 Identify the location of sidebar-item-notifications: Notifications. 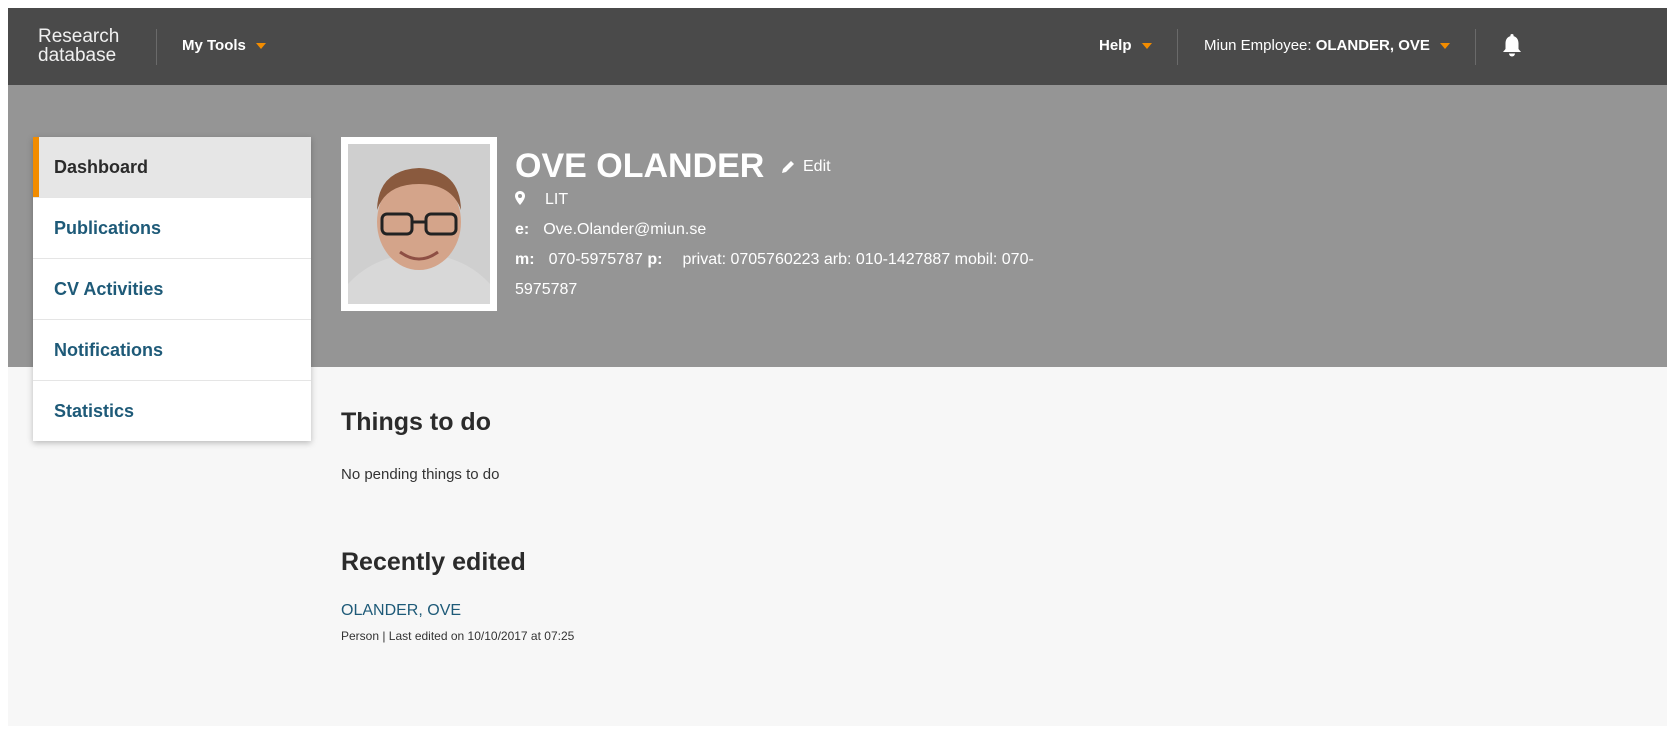
(172, 350).